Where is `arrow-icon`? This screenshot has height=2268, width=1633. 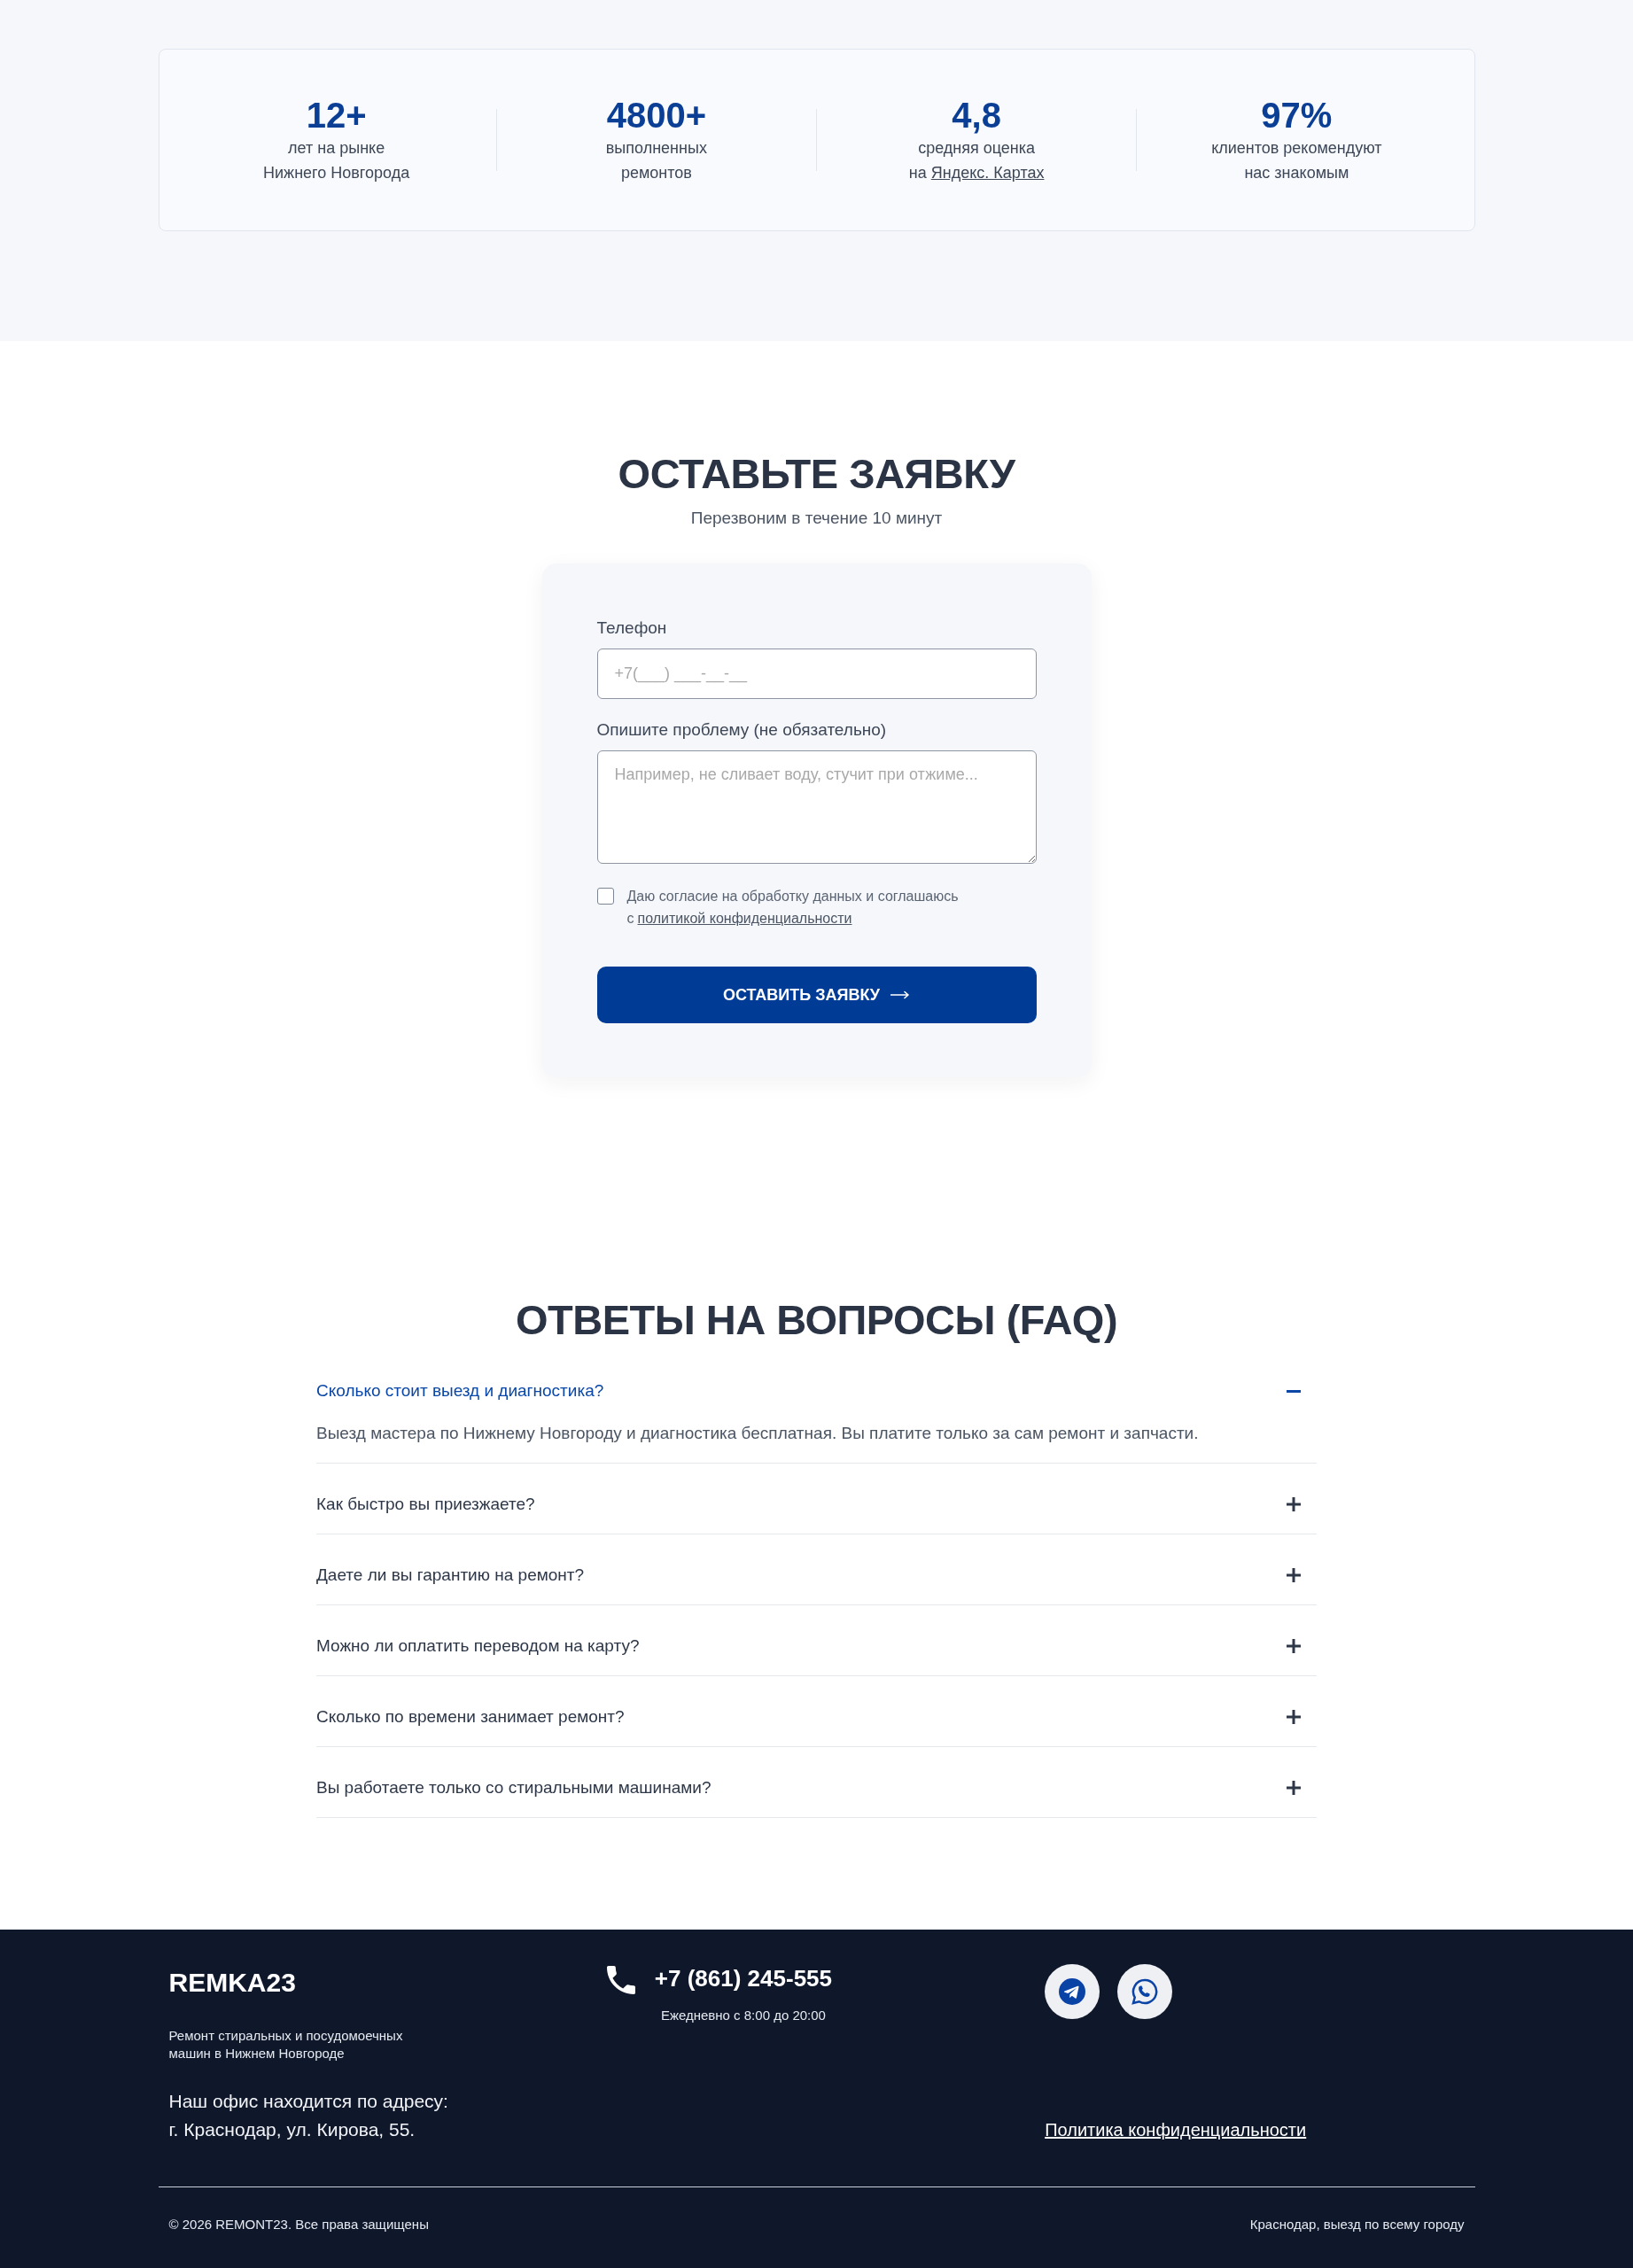 arrow-icon is located at coordinates (900, 994).